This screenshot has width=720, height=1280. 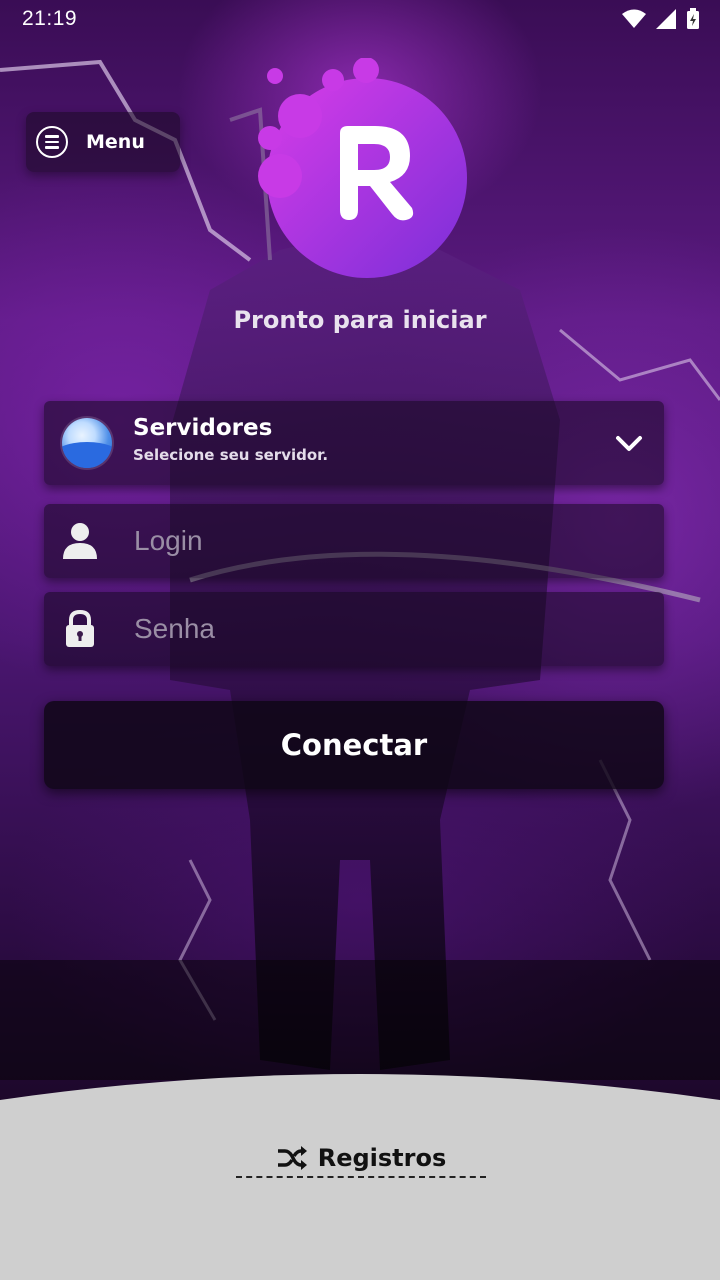 What do you see at coordinates (231, 455) in the screenshot?
I see `server-subtitle: Selecione seu servidor.` at bounding box center [231, 455].